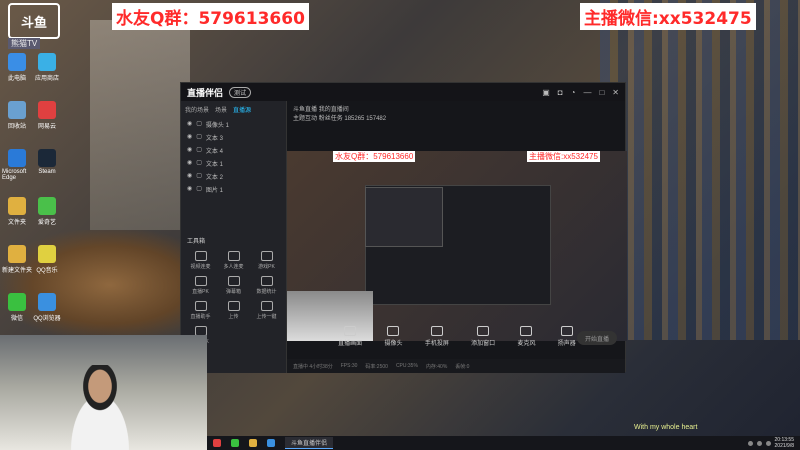 This screenshot has width=800, height=450. Describe the element at coordinates (331, 119) in the screenshot. I see `header-tag: 粉丝任务` at that location.